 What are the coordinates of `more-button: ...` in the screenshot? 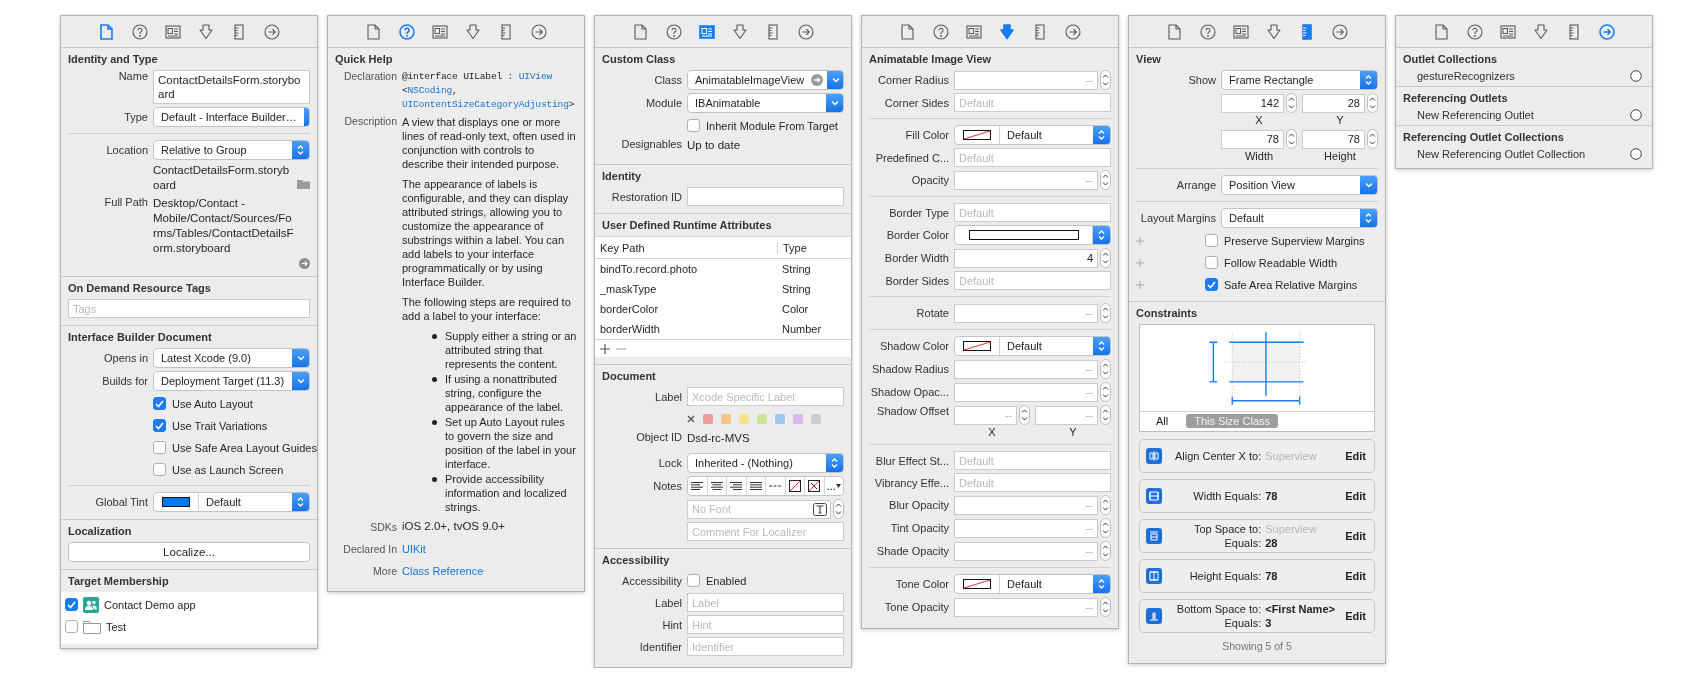 It's located at (833, 486).